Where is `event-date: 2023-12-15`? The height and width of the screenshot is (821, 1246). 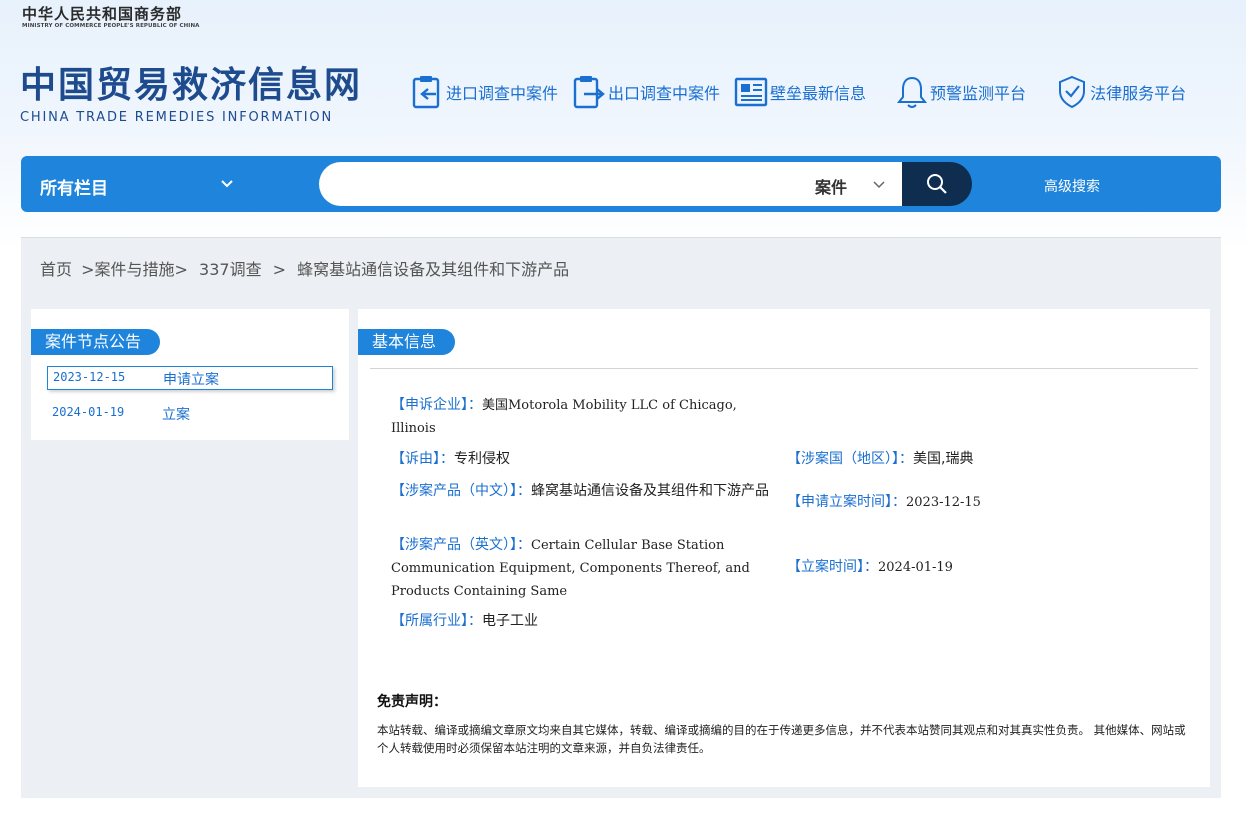
event-date: 2023-12-15 is located at coordinates (89, 377).